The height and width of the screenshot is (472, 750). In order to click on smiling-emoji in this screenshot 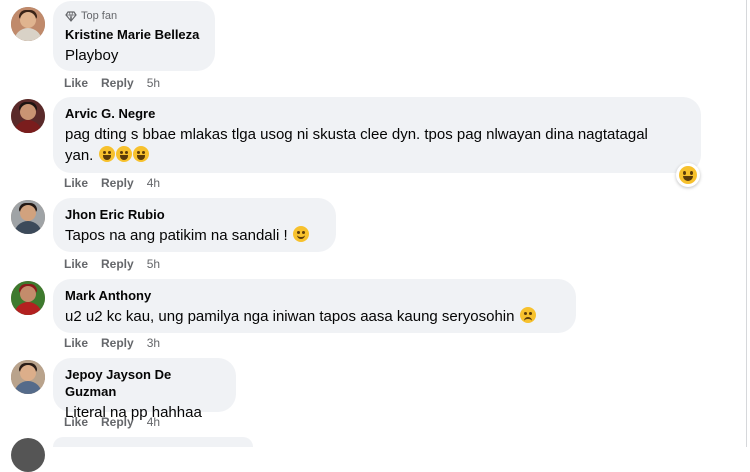, I will do `click(300, 234)`.